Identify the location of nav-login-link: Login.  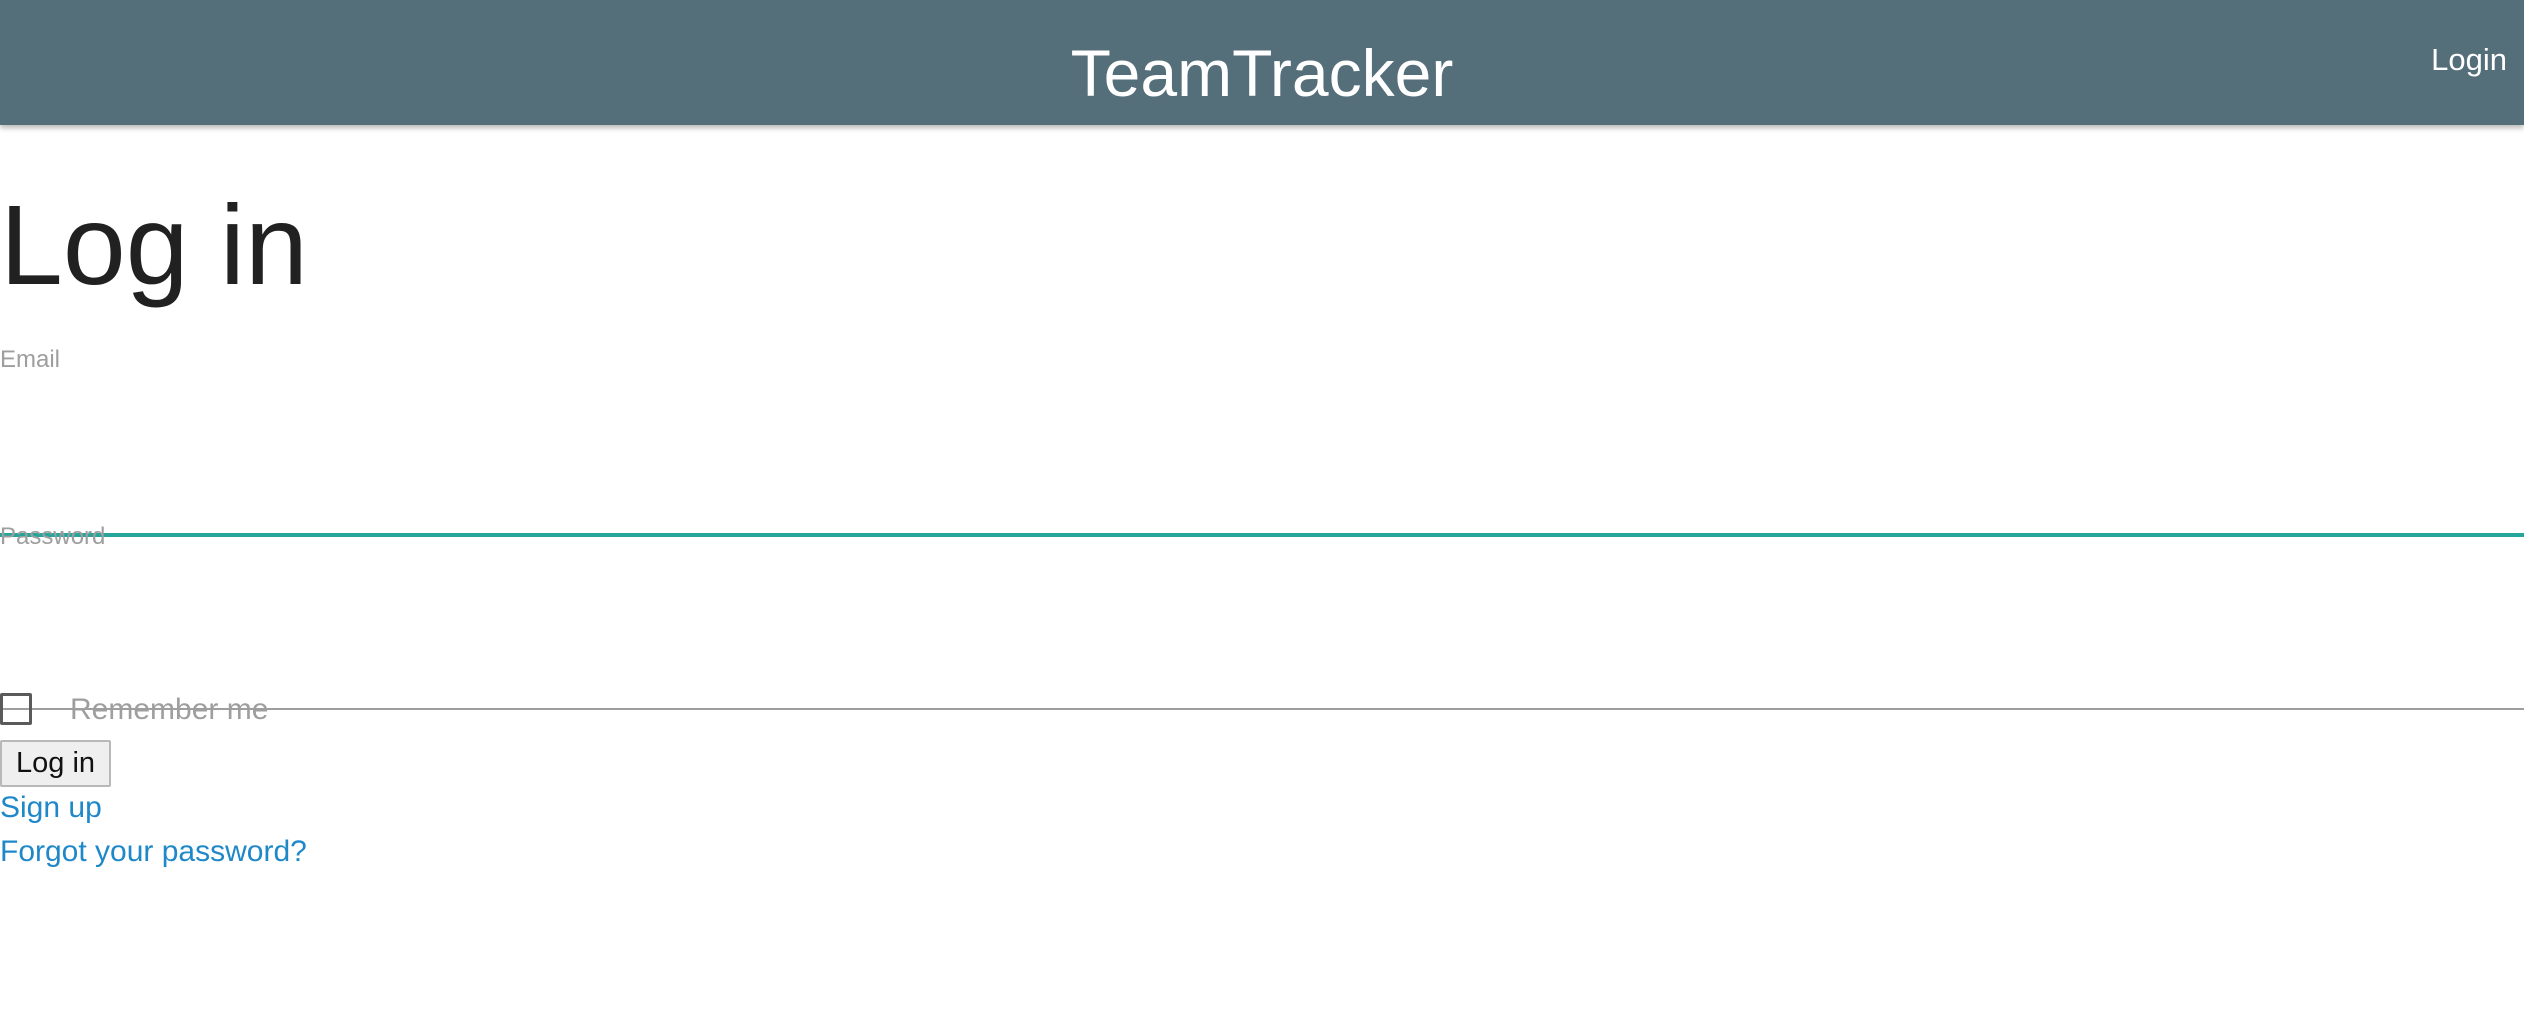
(2469, 60).